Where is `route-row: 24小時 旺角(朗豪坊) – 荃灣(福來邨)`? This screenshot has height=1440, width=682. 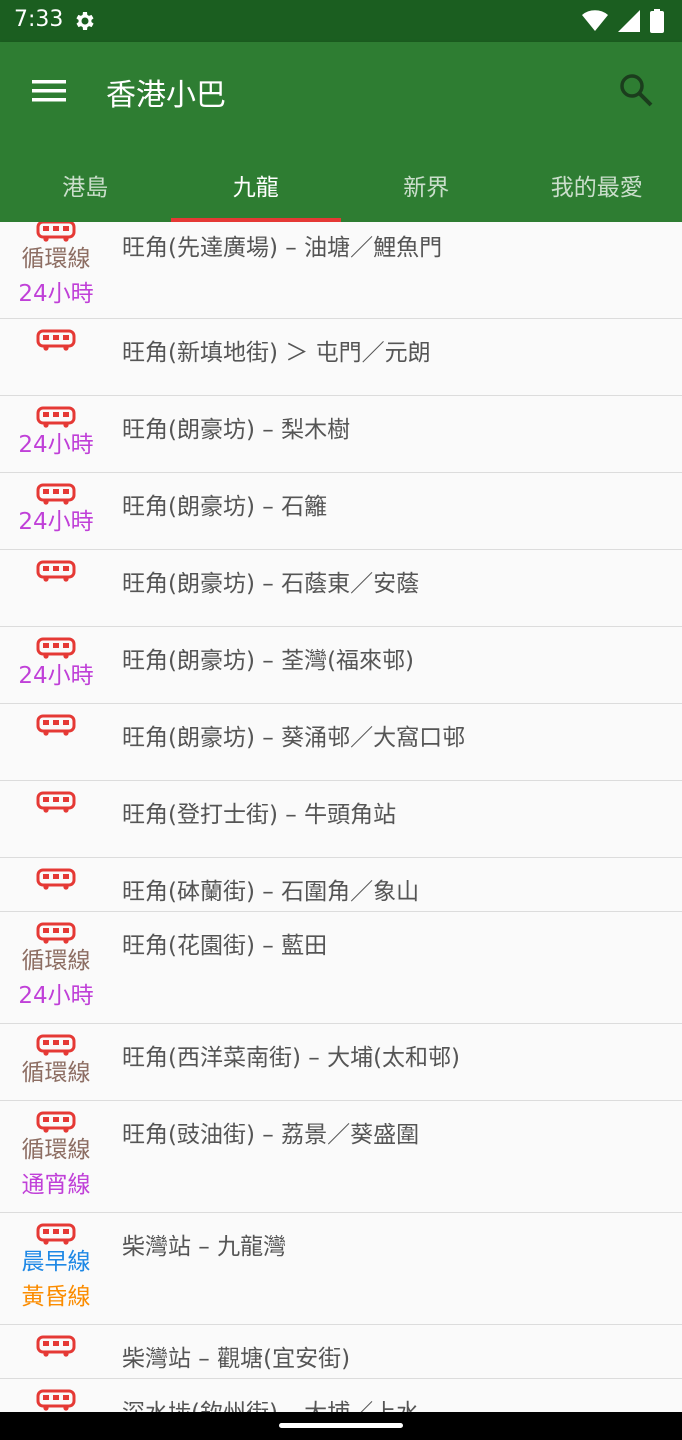 route-row: 24小時 旺角(朗豪坊) – 荃灣(福來邨) is located at coordinates (341, 665).